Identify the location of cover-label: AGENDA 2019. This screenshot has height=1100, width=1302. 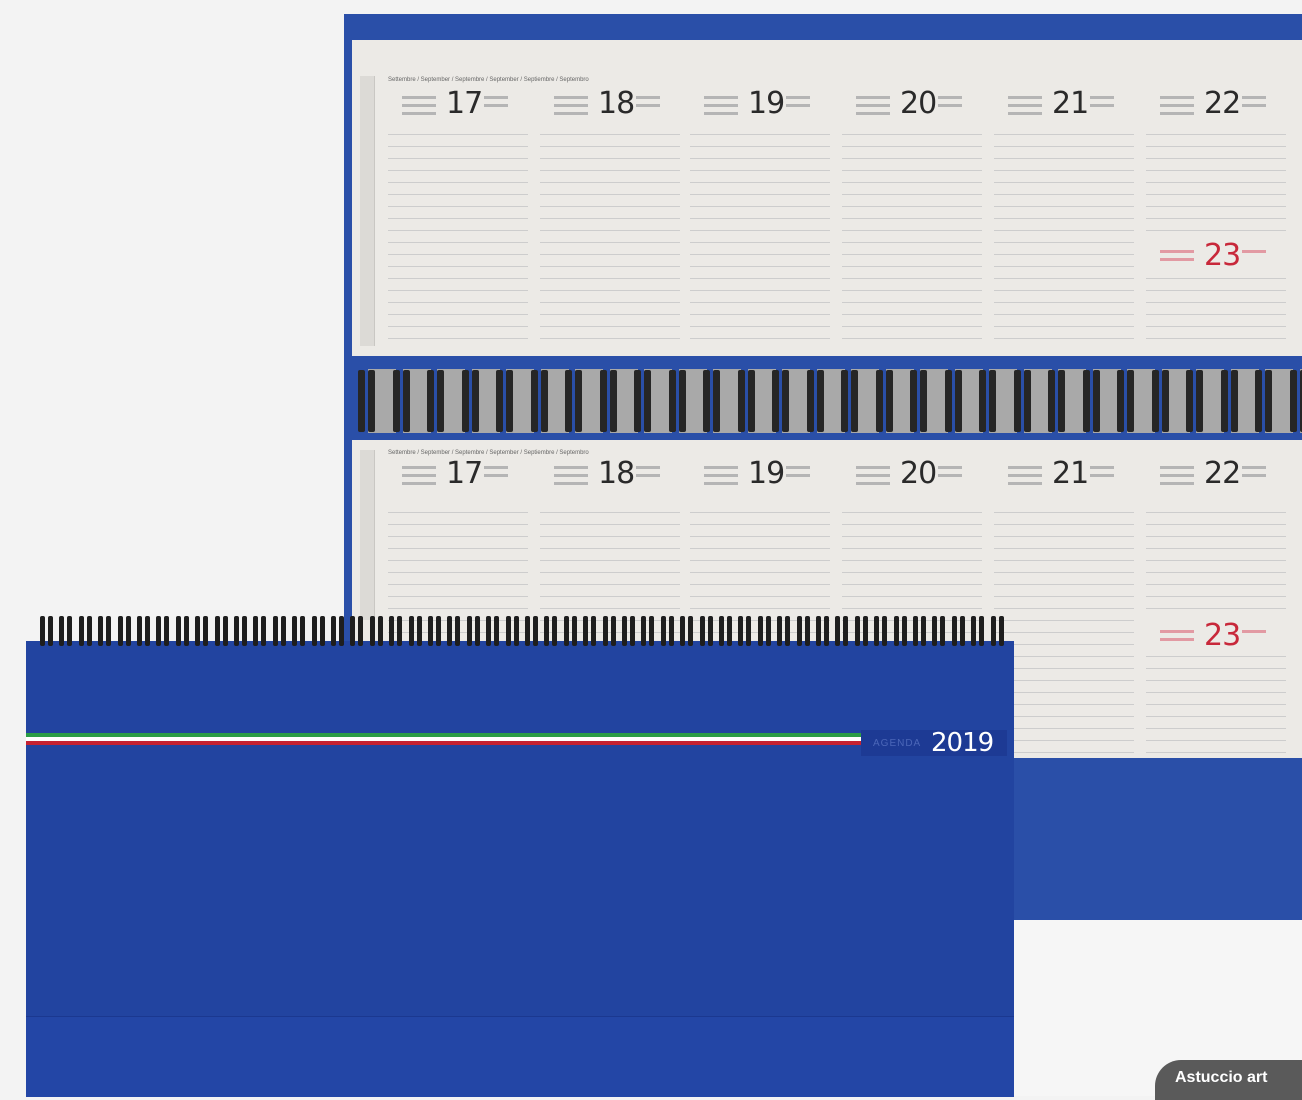
(934, 743).